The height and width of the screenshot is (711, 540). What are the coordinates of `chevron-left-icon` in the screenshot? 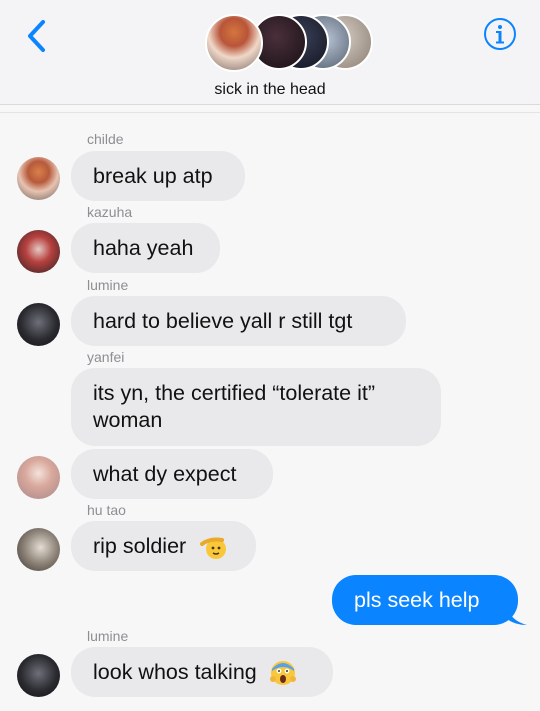 It's located at (36, 36).